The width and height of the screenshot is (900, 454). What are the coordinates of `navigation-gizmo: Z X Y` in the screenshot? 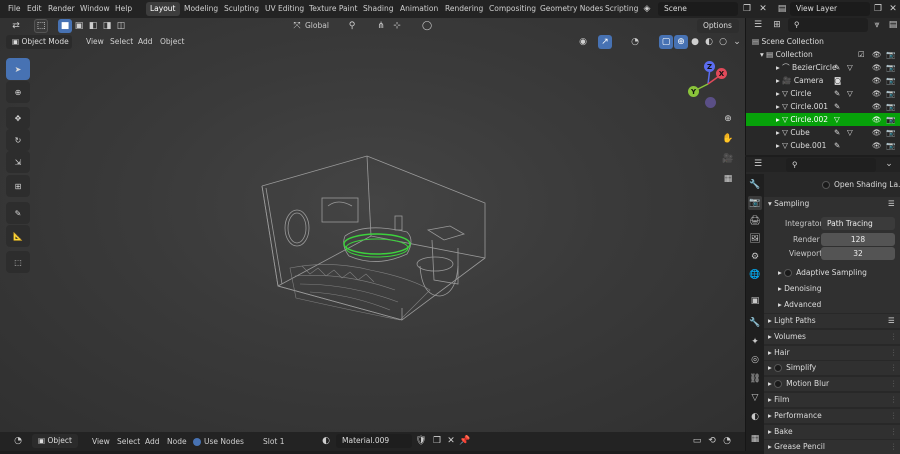 It's located at (708, 84).